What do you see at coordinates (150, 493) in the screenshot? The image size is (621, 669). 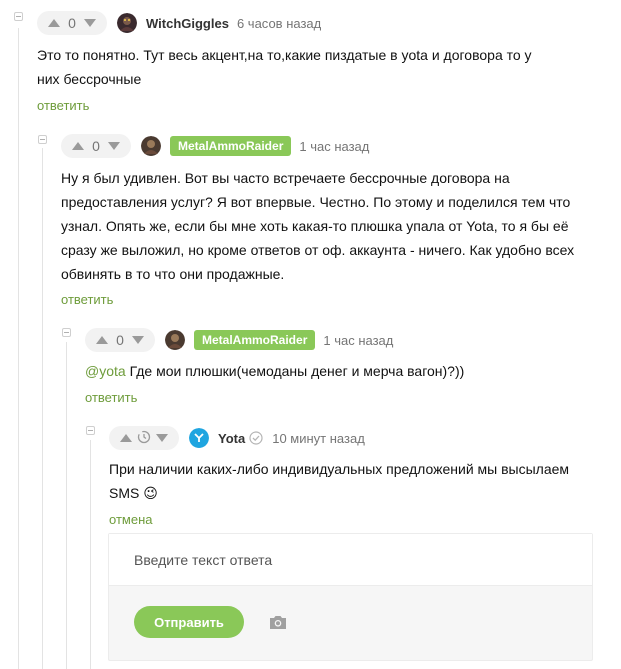 I see `wink-emoji: 😉` at bounding box center [150, 493].